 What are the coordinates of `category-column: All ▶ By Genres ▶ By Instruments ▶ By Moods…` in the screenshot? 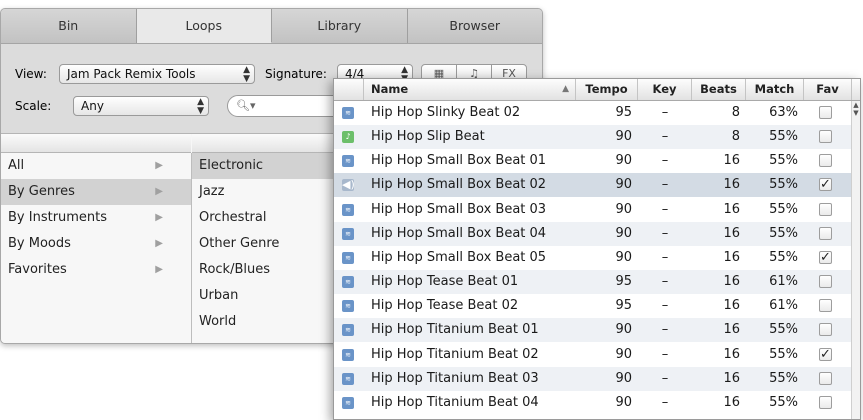 It's located at (96, 248).